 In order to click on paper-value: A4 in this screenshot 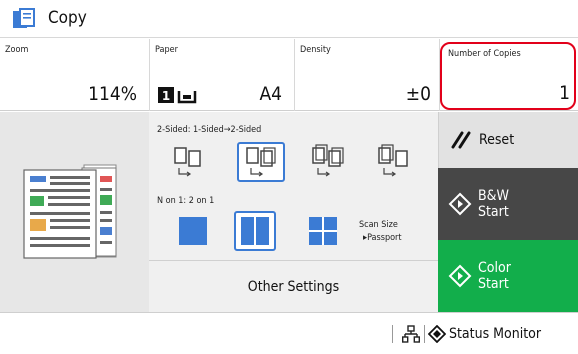, I will do `click(270, 94)`.